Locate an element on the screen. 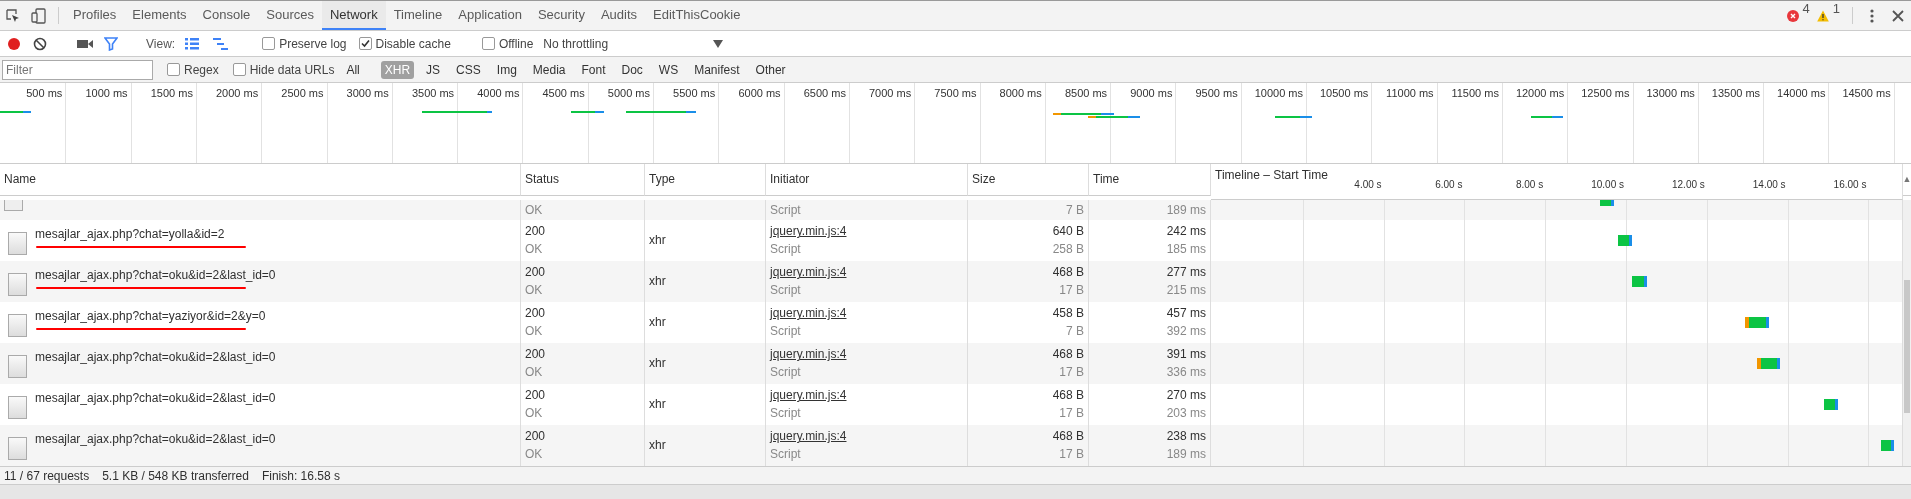 The height and width of the screenshot is (499, 1911). type-filter-button: JS is located at coordinates (433, 69).